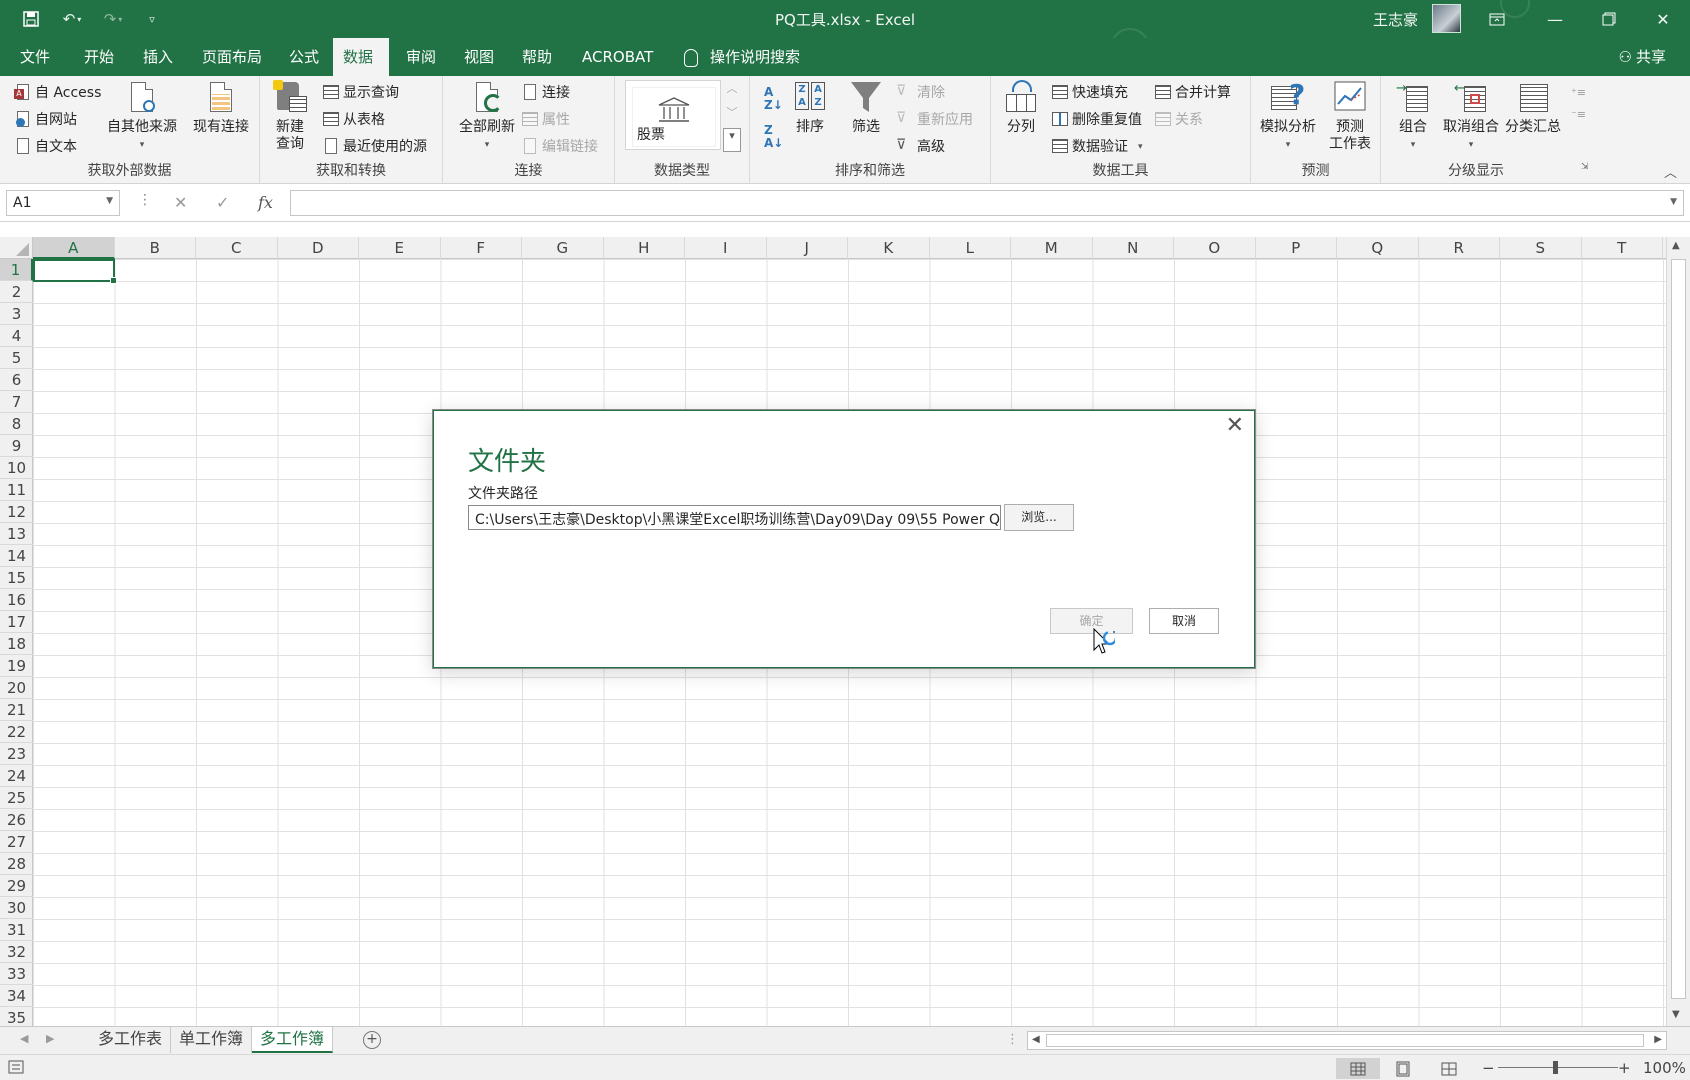 This screenshot has height=1080, width=1690. I want to click on cancel-button: 取消, so click(1184, 621).